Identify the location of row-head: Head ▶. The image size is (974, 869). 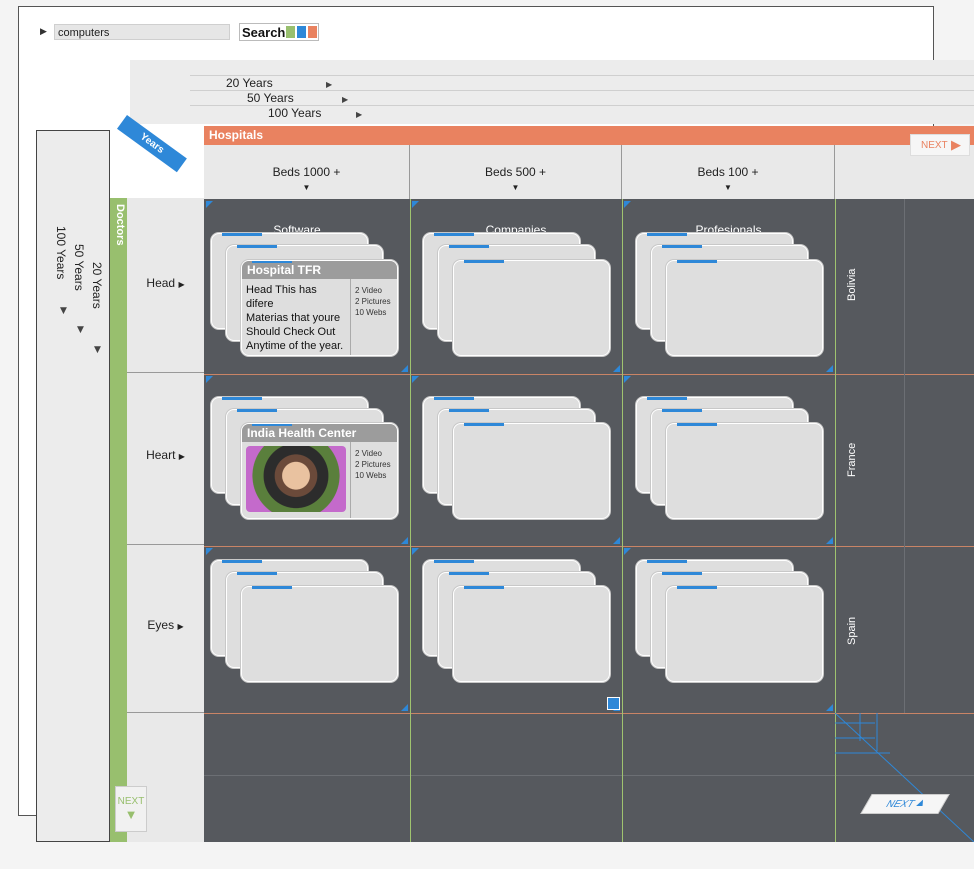
(165, 285).